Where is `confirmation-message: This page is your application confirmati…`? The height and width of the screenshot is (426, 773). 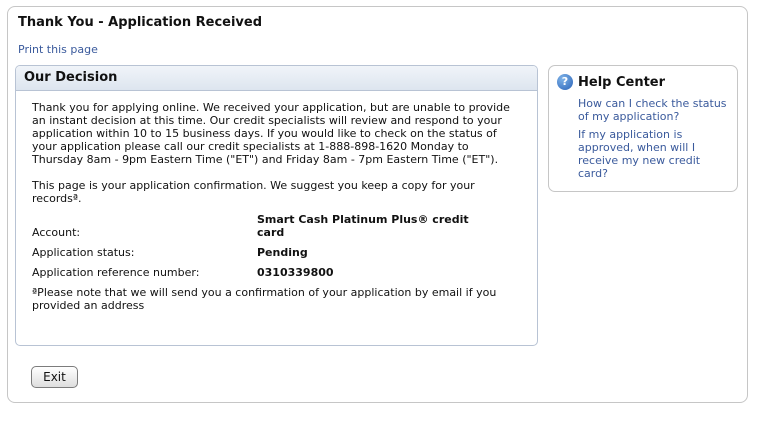
confirmation-message: This page is your application confirmati… is located at coordinates (253, 192).